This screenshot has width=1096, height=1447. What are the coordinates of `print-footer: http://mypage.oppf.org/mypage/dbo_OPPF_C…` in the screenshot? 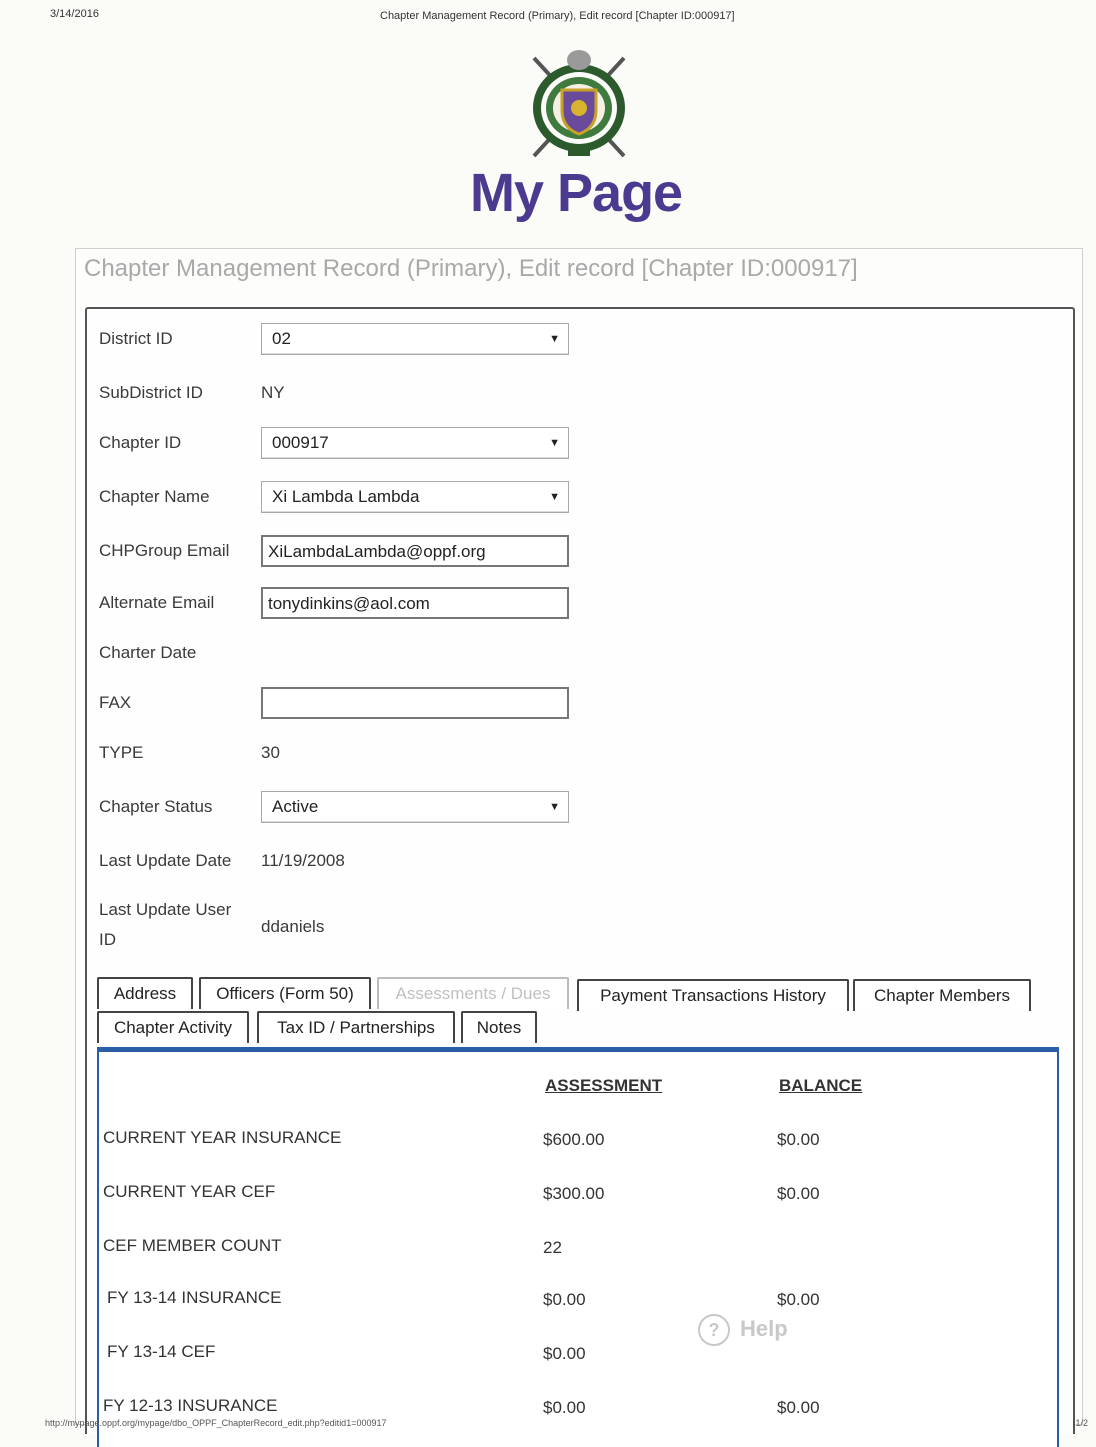 It's located at (548, 1426).